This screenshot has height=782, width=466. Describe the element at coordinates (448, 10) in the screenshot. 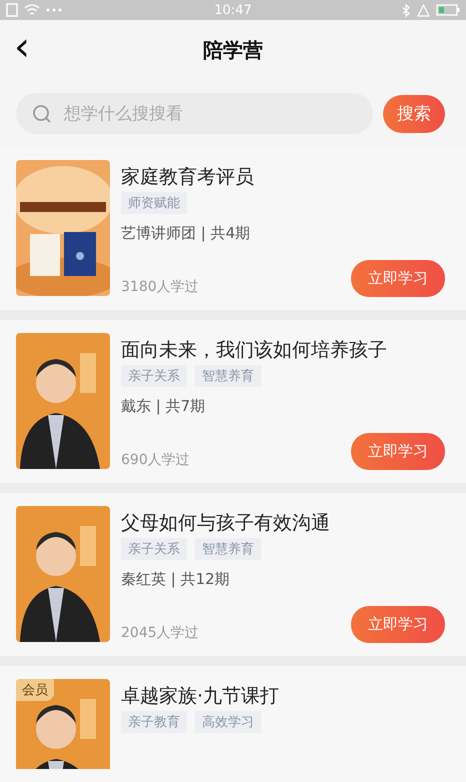

I see `battery-icon` at that location.